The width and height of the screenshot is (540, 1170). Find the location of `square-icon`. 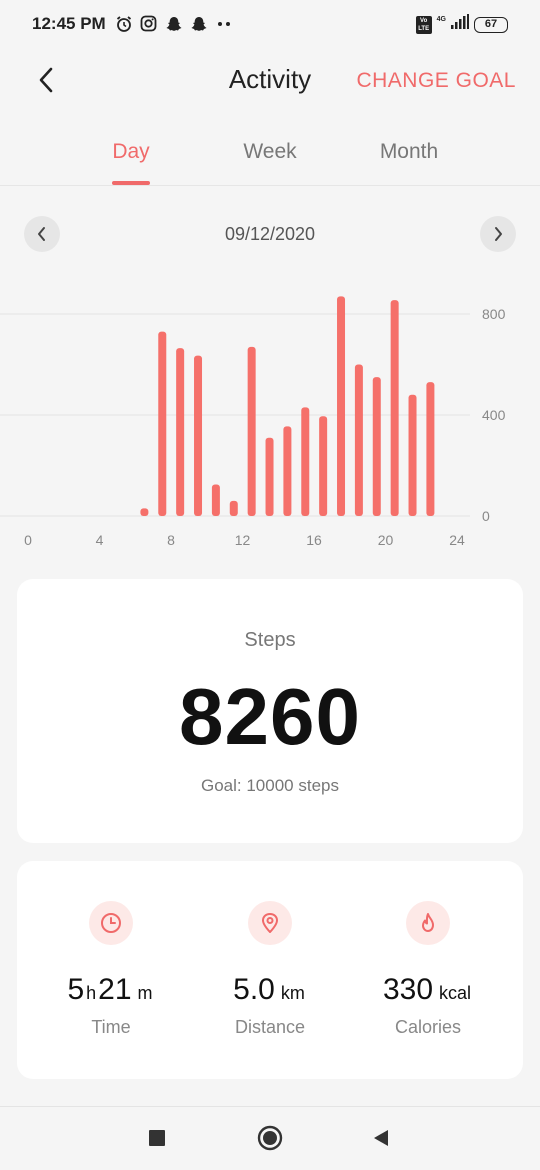

square-icon is located at coordinates (157, 1138).